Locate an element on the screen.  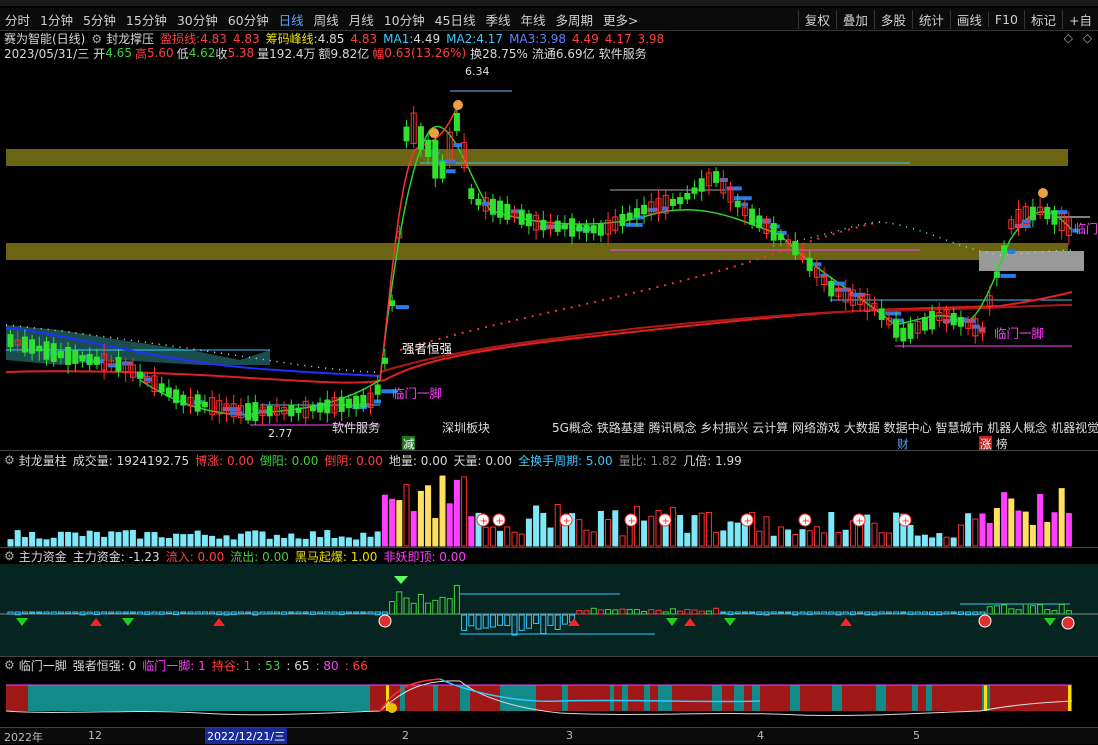
period-tab-week: 周线 is located at coordinates (326, 19).